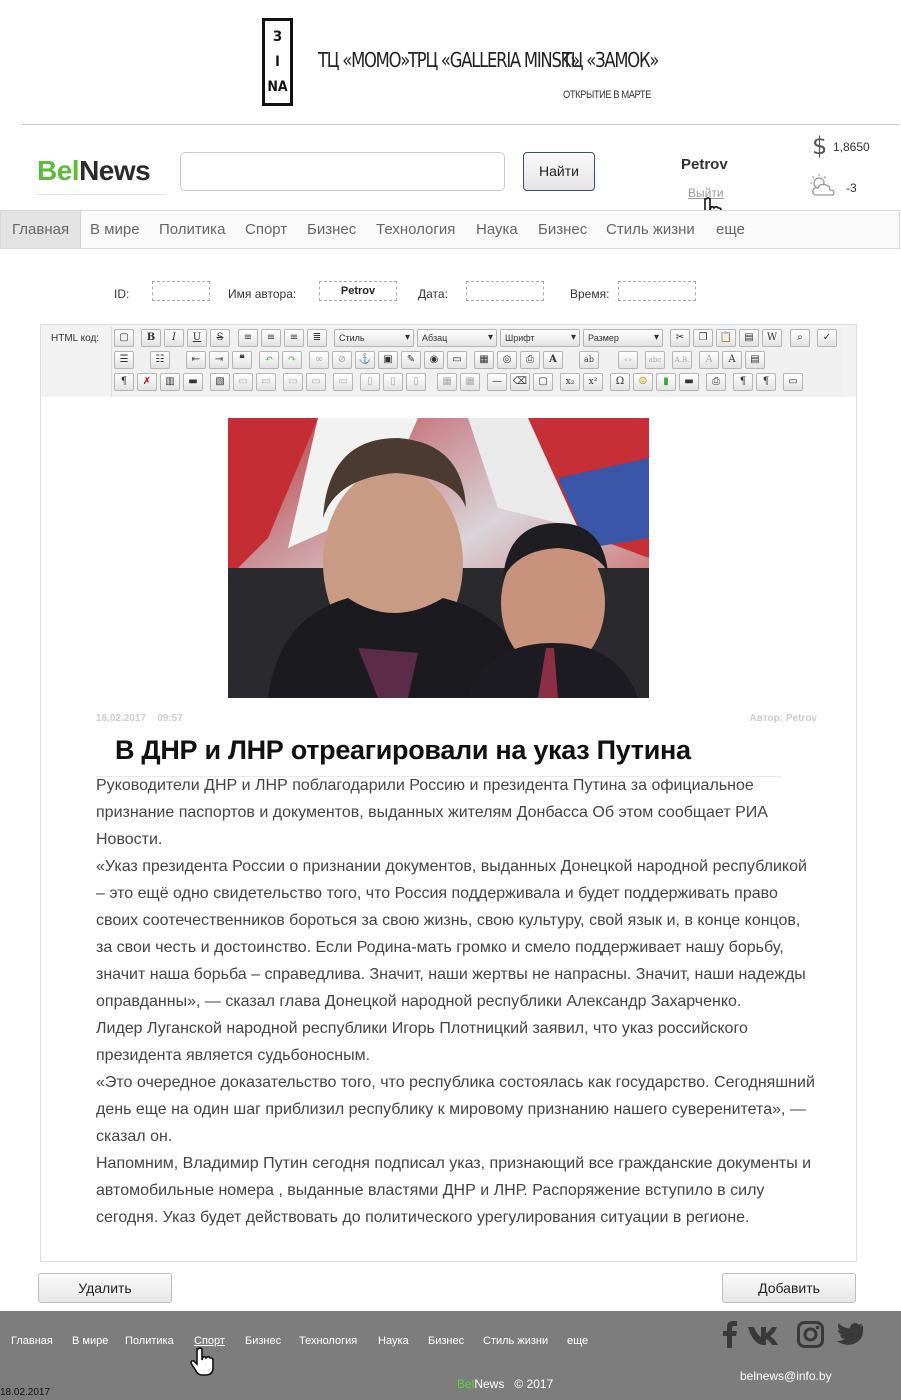  Describe the element at coordinates (151, 338) in the screenshot. I see `bold-icon: B` at that location.